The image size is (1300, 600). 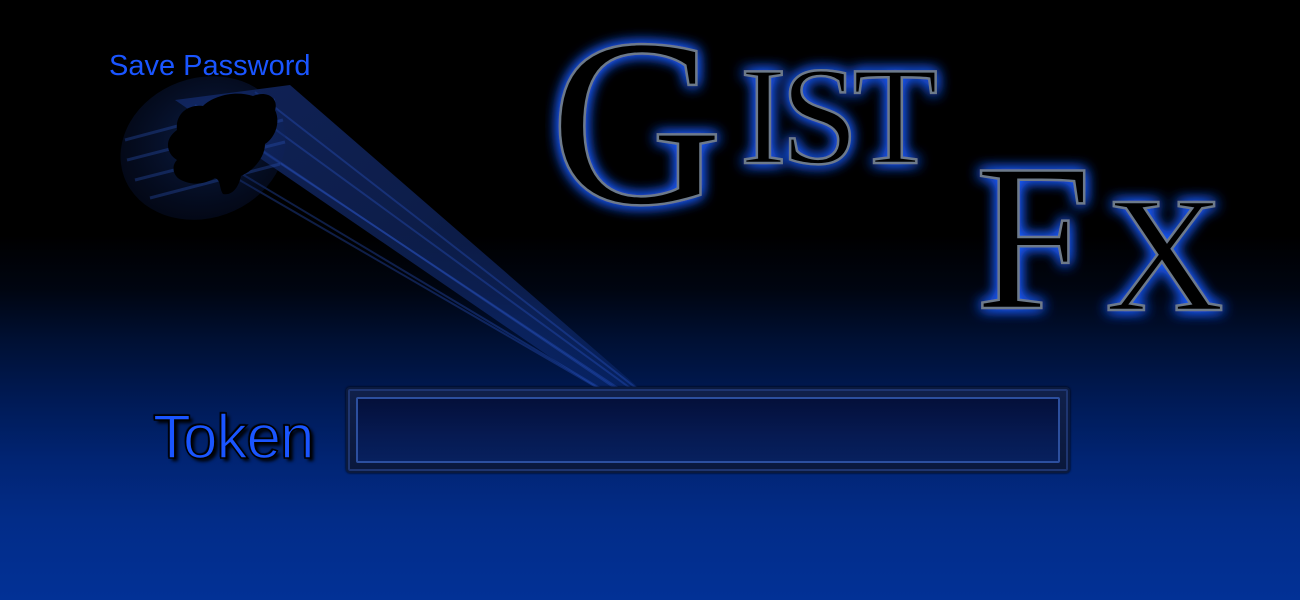 I want to click on octocat-silhouette-icon, so click(x=222, y=144).